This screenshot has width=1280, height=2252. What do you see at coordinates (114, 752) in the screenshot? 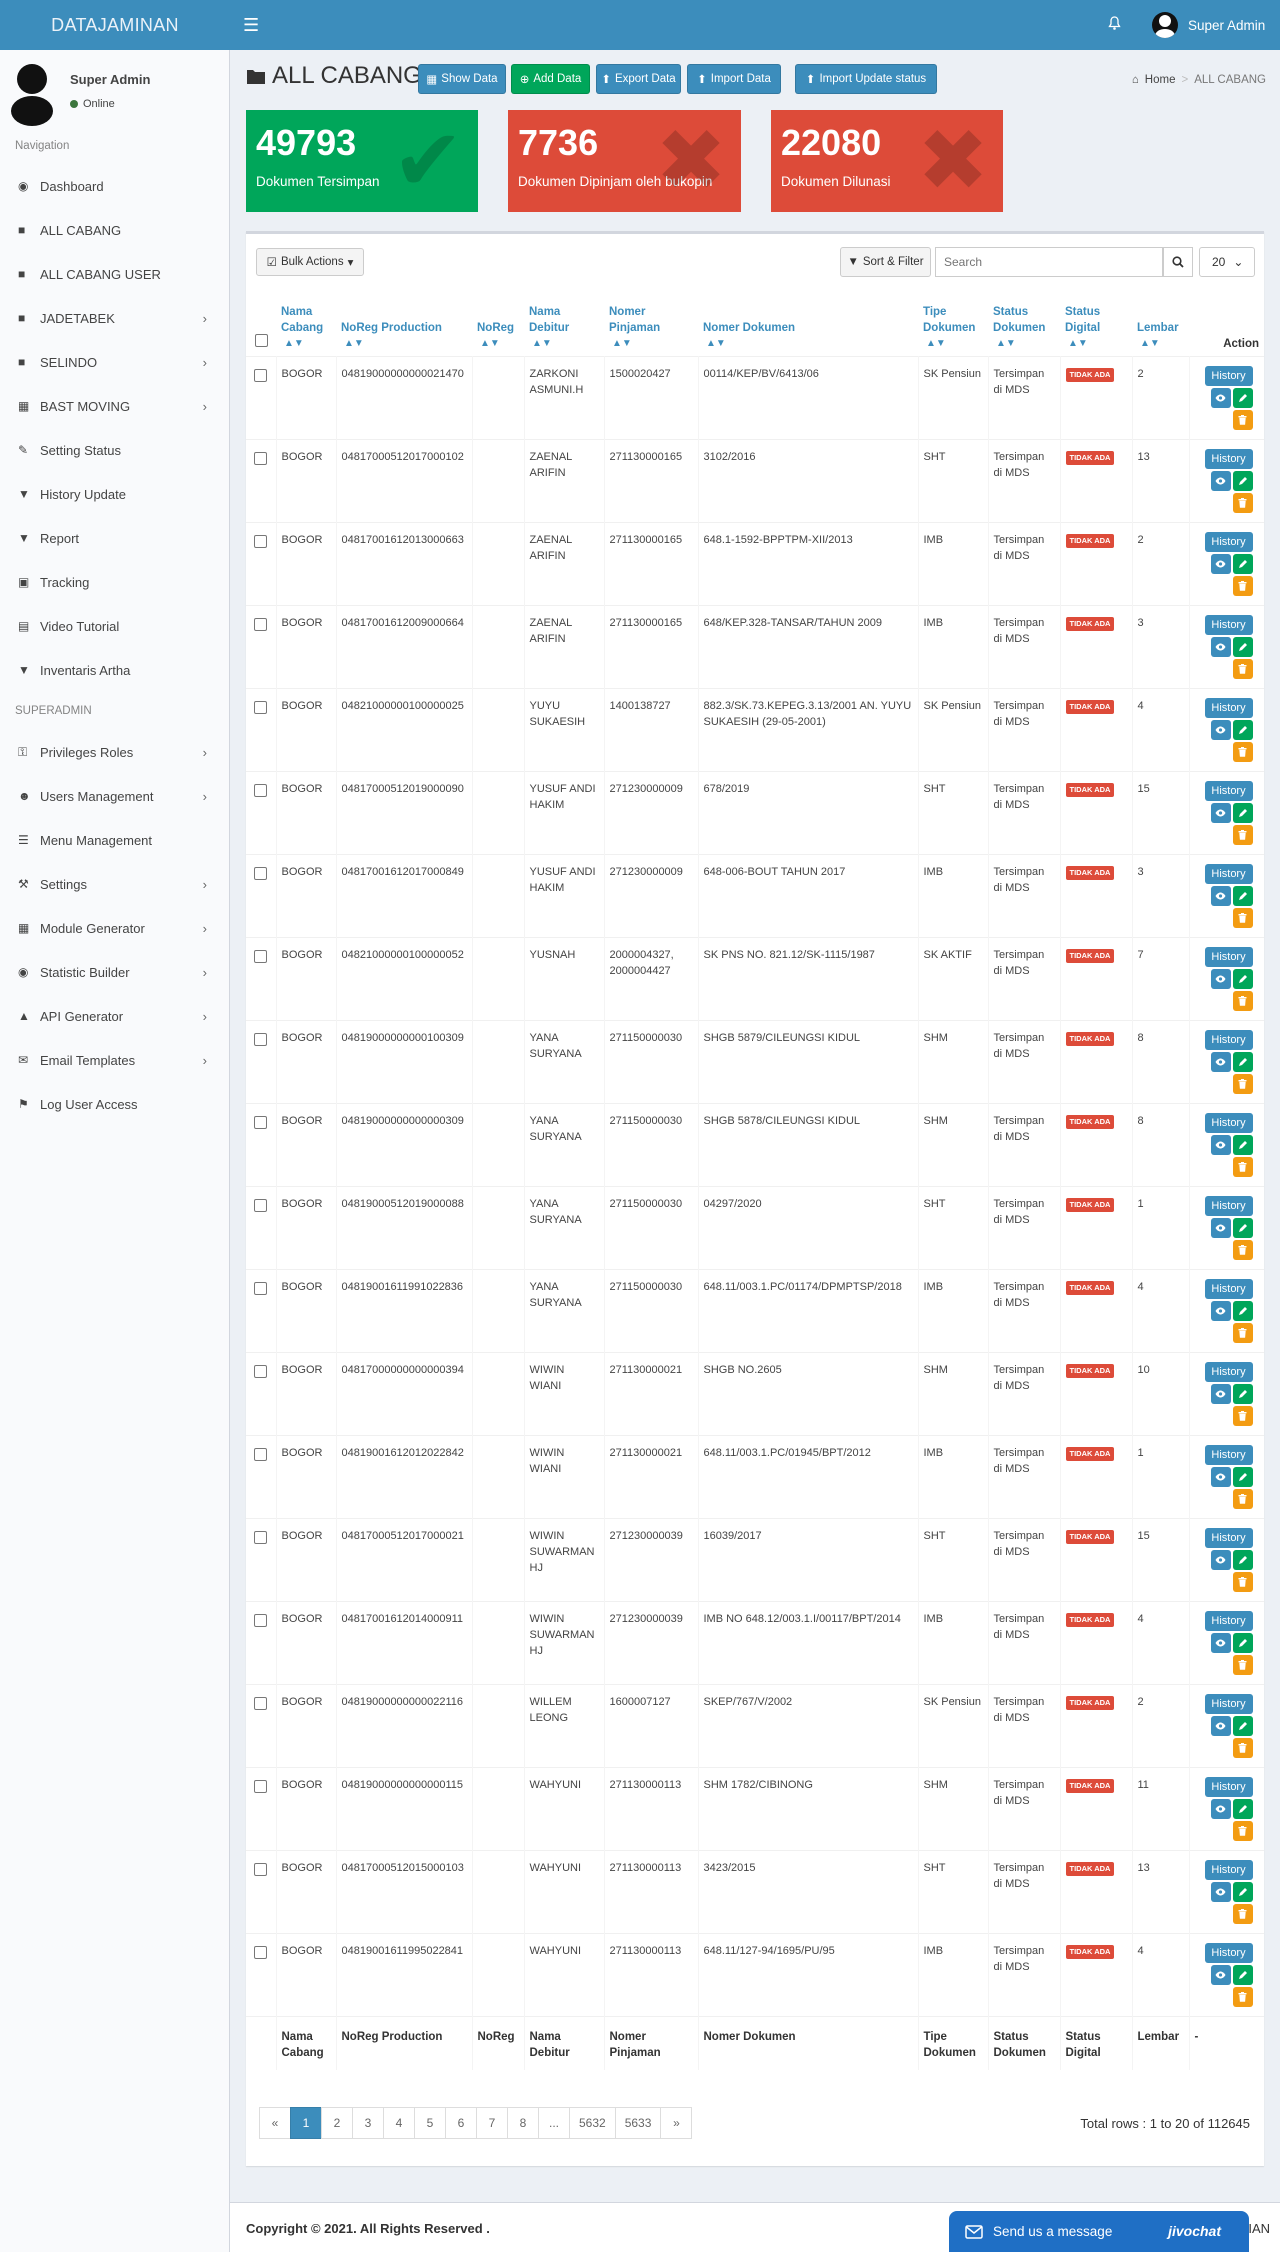
I see `sidebar-item-privileges-roles: ⚿ Privileges Roles ›` at bounding box center [114, 752].